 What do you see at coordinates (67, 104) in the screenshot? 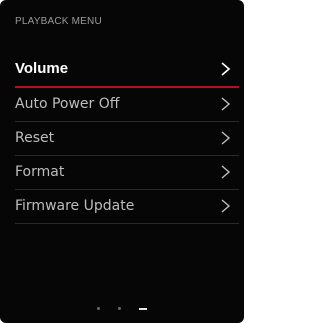
I see `menu-item-label: Auto Power Off` at bounding box center [67, 104].